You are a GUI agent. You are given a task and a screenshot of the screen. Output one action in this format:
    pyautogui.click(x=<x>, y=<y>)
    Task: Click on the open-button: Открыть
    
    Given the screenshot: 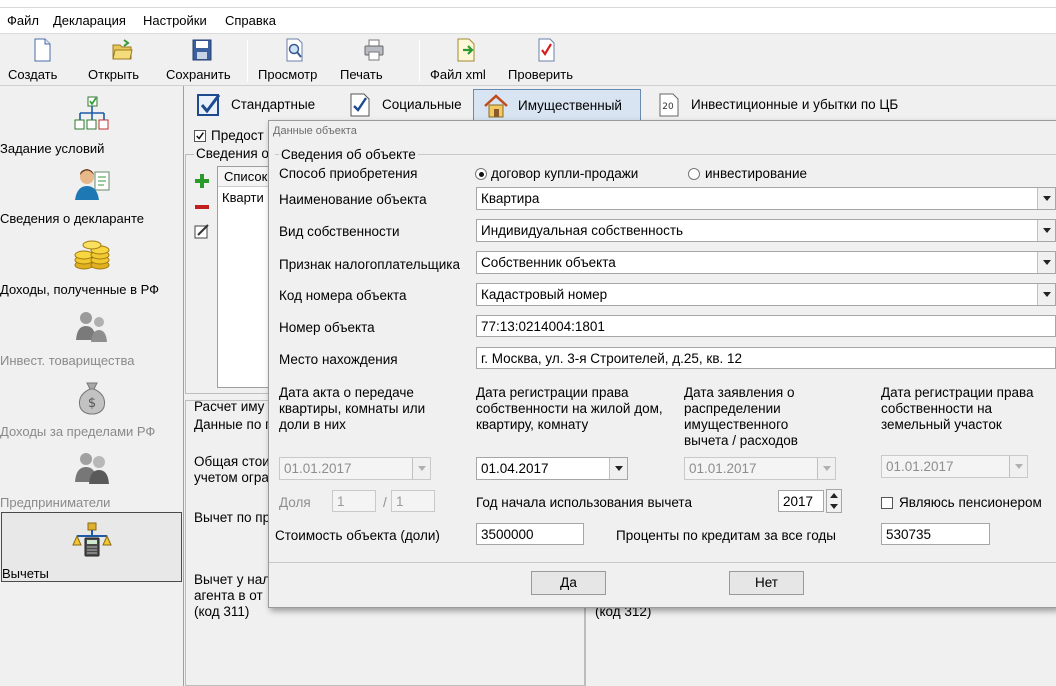 What is the action you would take?
    pyautogui.click(x=122, y=60)
    